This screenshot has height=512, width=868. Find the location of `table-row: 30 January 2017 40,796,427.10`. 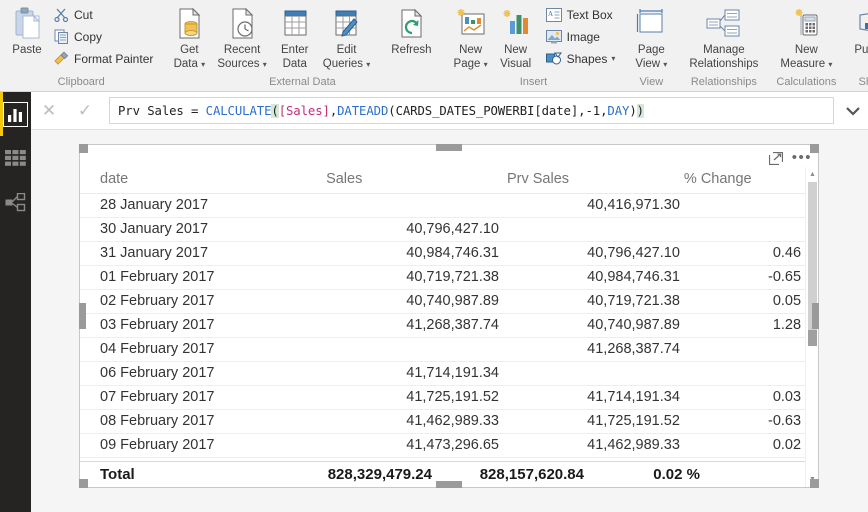

table-row: 30 January 2017 40,796,427.10 is located at coordinates (449, 229).